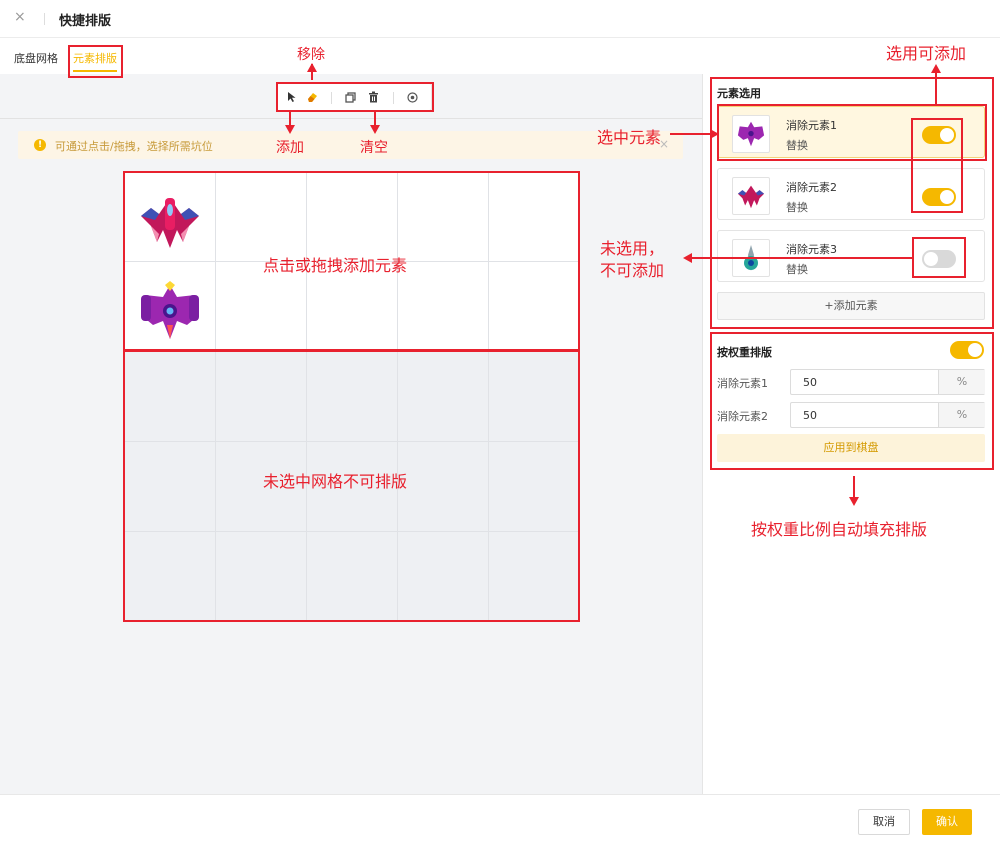 The image size is (1000, 851). Describe the element at coordinates (947, 822) in the screenshot. I see `confirm-button: 确认` at that location.